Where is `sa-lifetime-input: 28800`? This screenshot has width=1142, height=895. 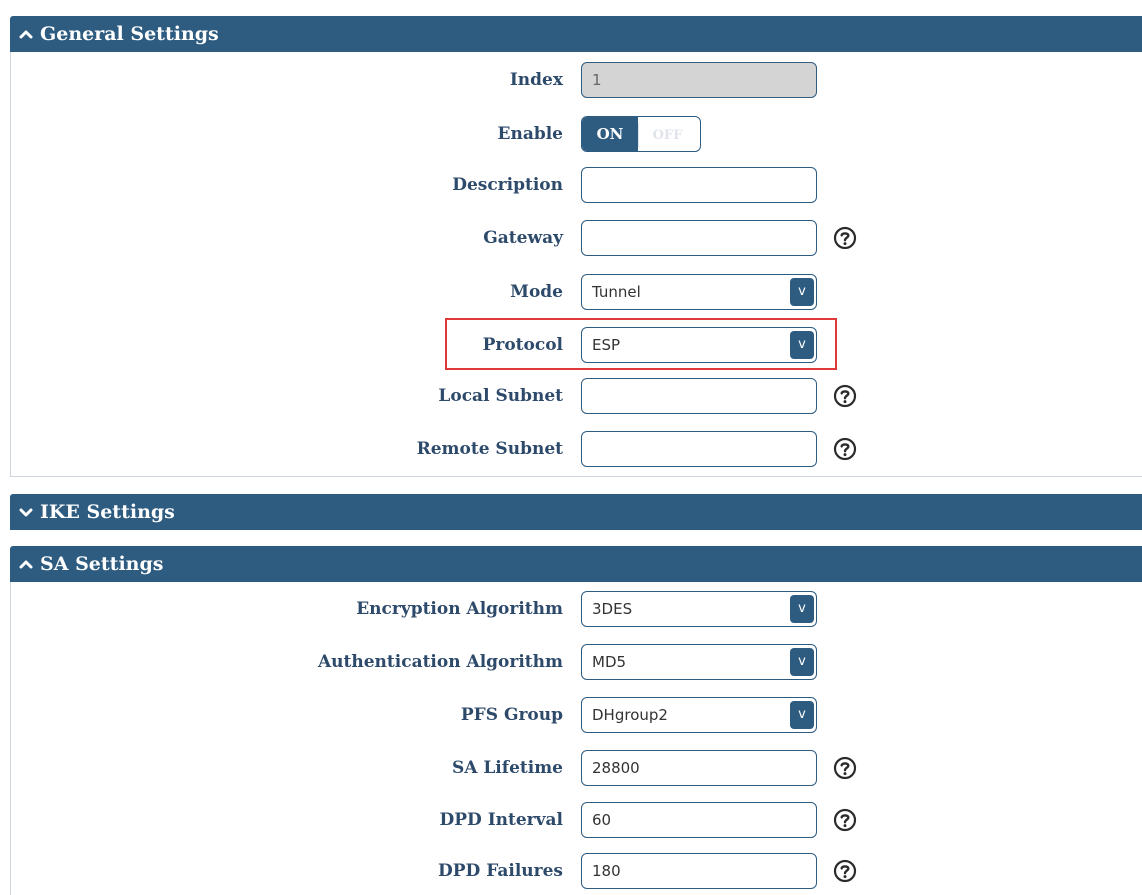 sa-lifetime-input: 28800 is located at coordinates (699, 768).